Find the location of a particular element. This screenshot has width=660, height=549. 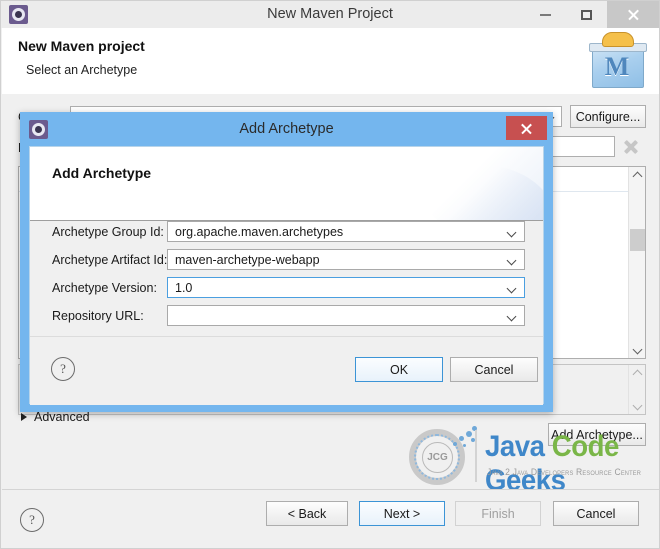

minimize-icon is located at coordinates (545, 14).